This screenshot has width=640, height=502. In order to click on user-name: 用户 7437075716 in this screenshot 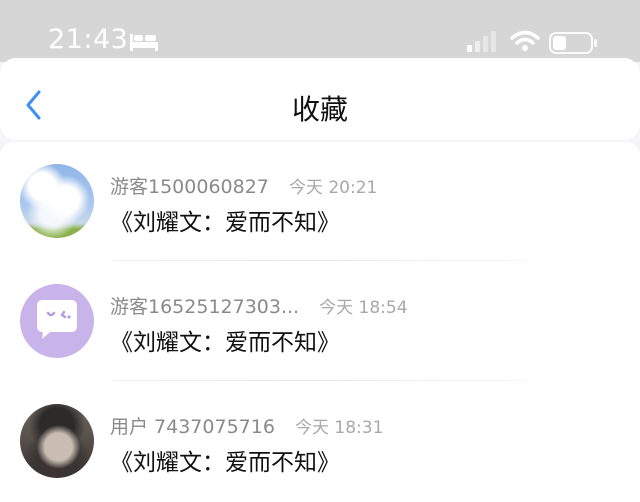, I will do `click(192, 427)`.